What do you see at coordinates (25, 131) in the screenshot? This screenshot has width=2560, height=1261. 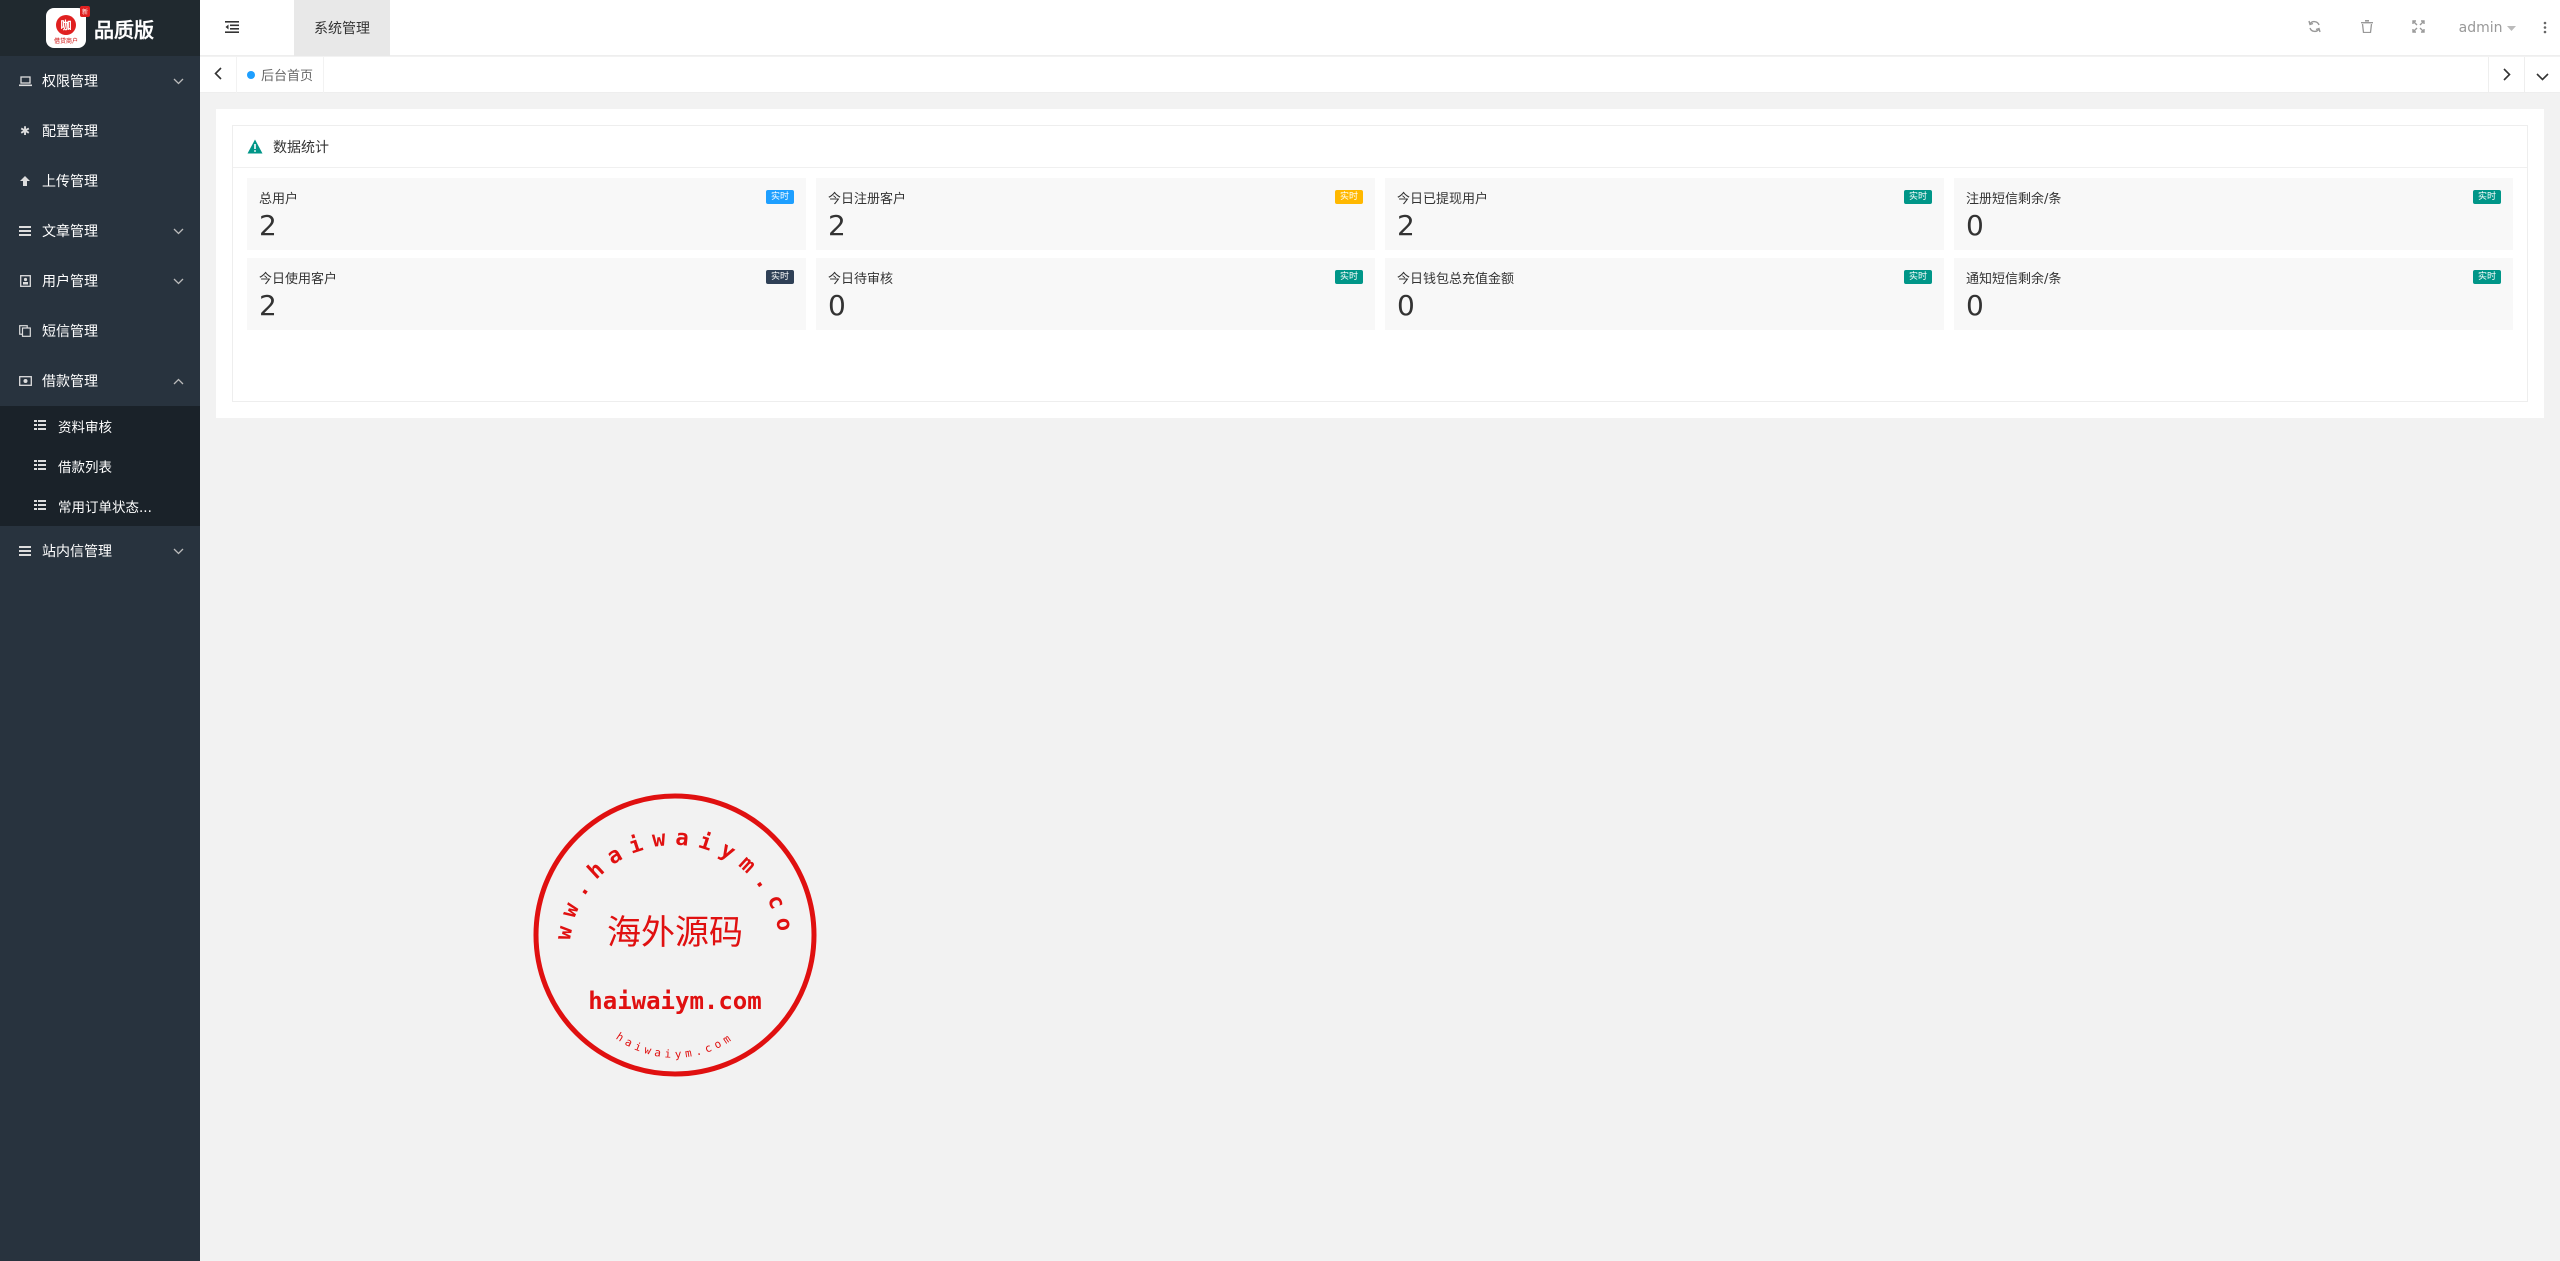 I see `gear-icon: ✱` at bounding box center [25, 131].